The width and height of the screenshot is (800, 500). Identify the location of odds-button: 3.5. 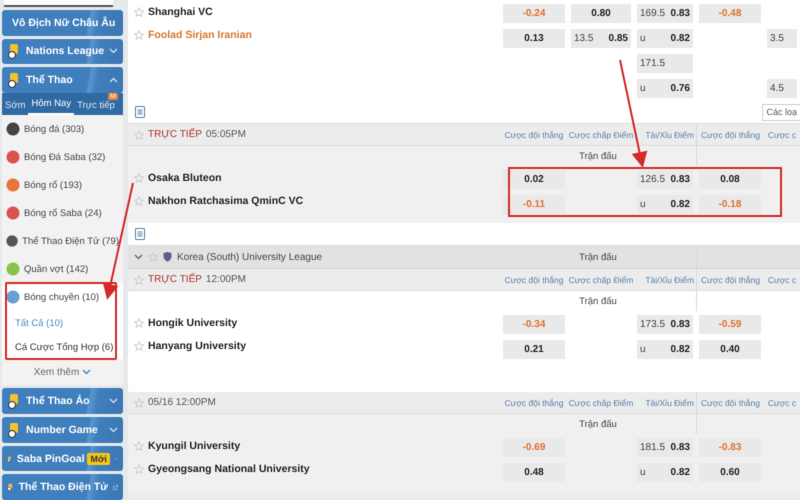
(782, 38).